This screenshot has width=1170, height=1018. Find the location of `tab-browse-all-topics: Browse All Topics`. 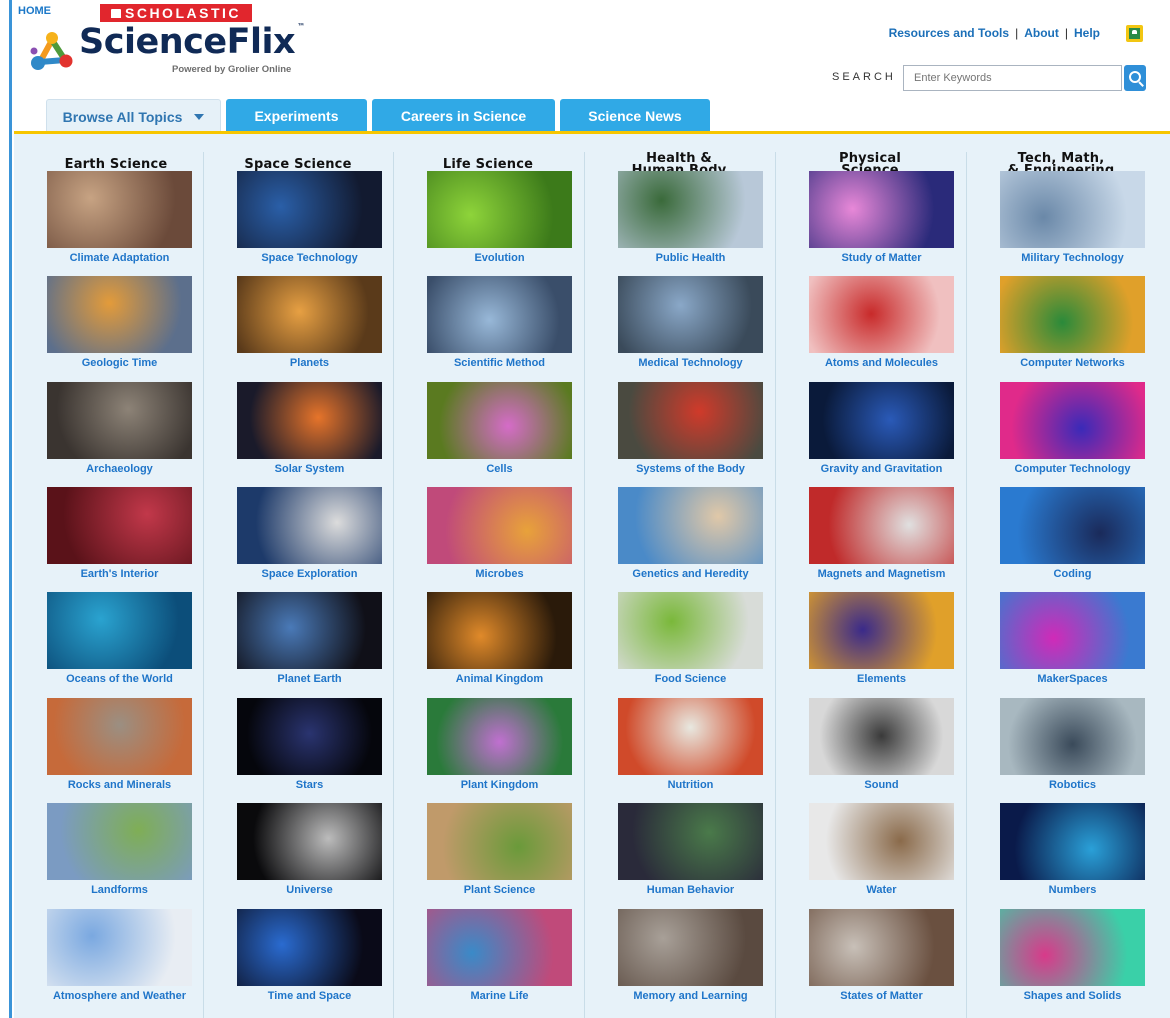

tab-browse-all-topics: Browse All Topics is located at coordinates (133, 116).